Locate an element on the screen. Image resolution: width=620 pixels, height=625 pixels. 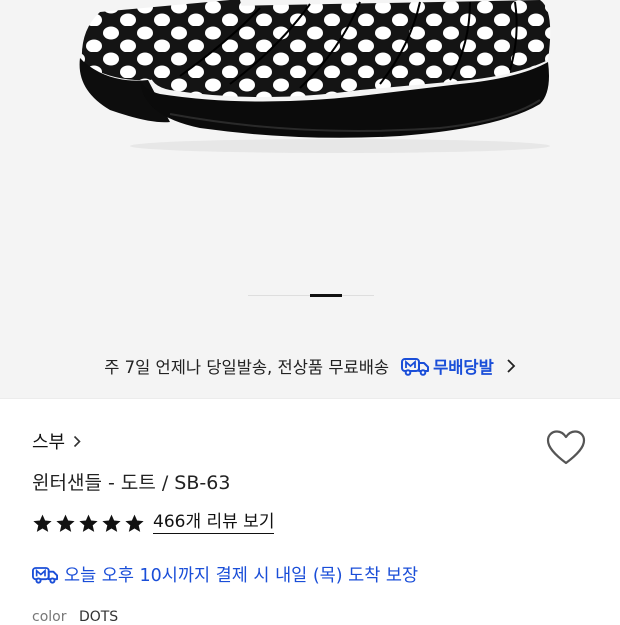
carousel-indicator-active is located at coordinates (326, 295).